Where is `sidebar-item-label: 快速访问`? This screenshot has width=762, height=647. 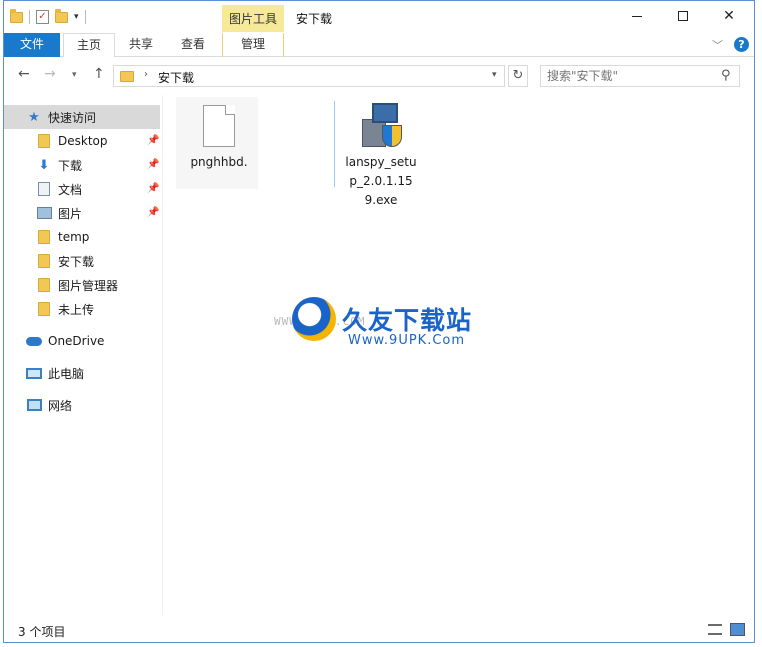 sidebar-item-label: 快速访问 is located at coordinates (72, 117).